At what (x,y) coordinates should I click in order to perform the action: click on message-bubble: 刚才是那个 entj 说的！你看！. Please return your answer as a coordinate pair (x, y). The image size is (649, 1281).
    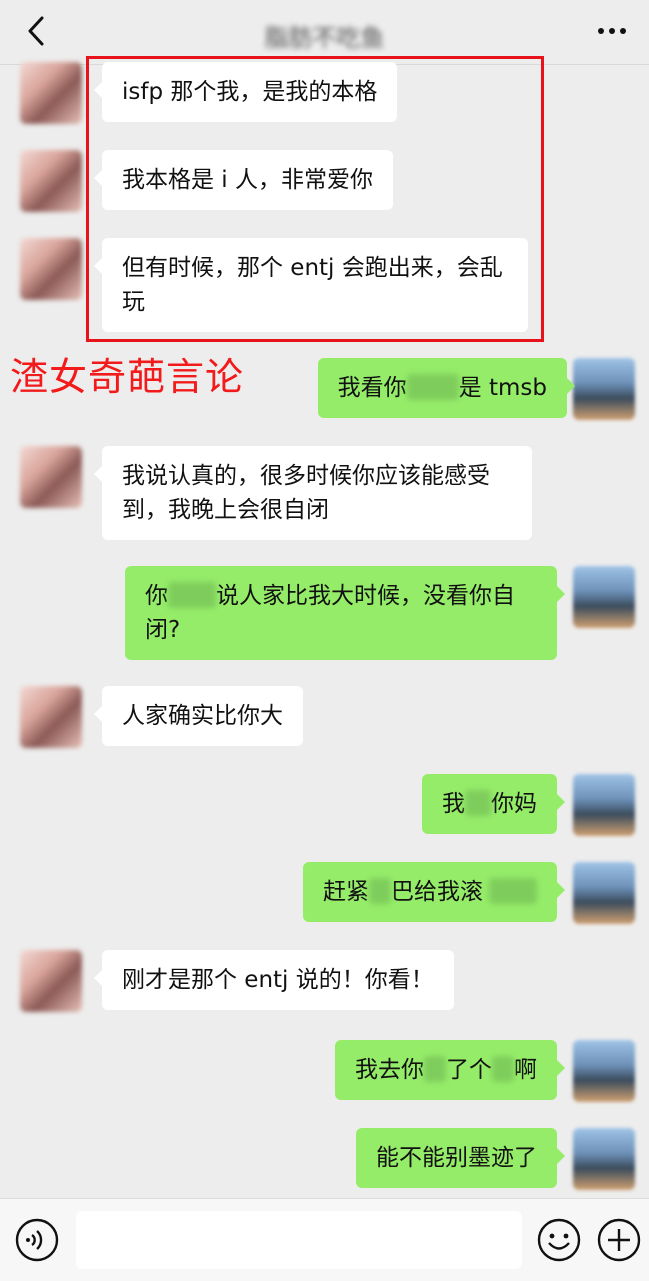
    Looking at the image, I should click on (274, 980).